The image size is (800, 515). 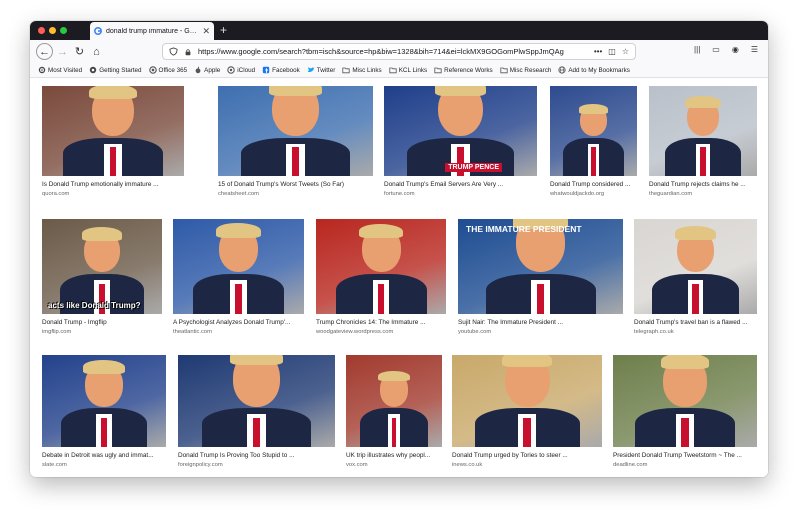 I want to click on bookmark-label: Add to My Bookmarks, so click(x=599, y=70).